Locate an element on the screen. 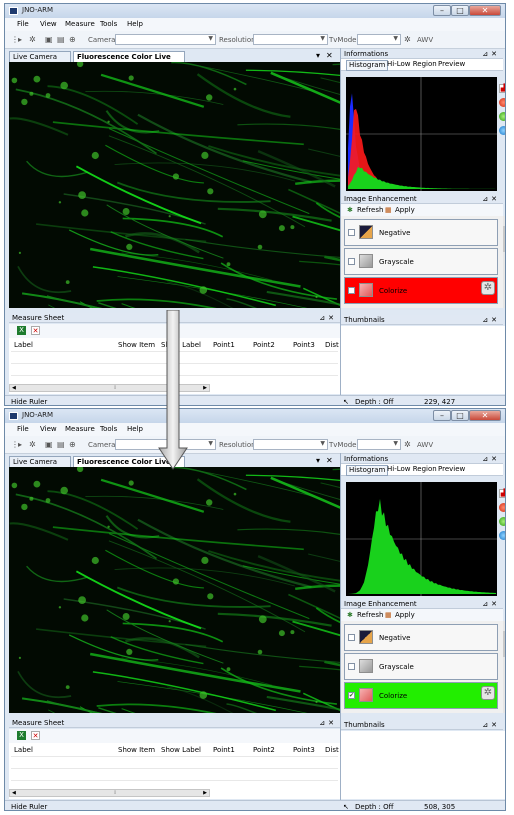 This screenshot has width=514, height=815. measure-table-body is located at coordinates (174, 774).